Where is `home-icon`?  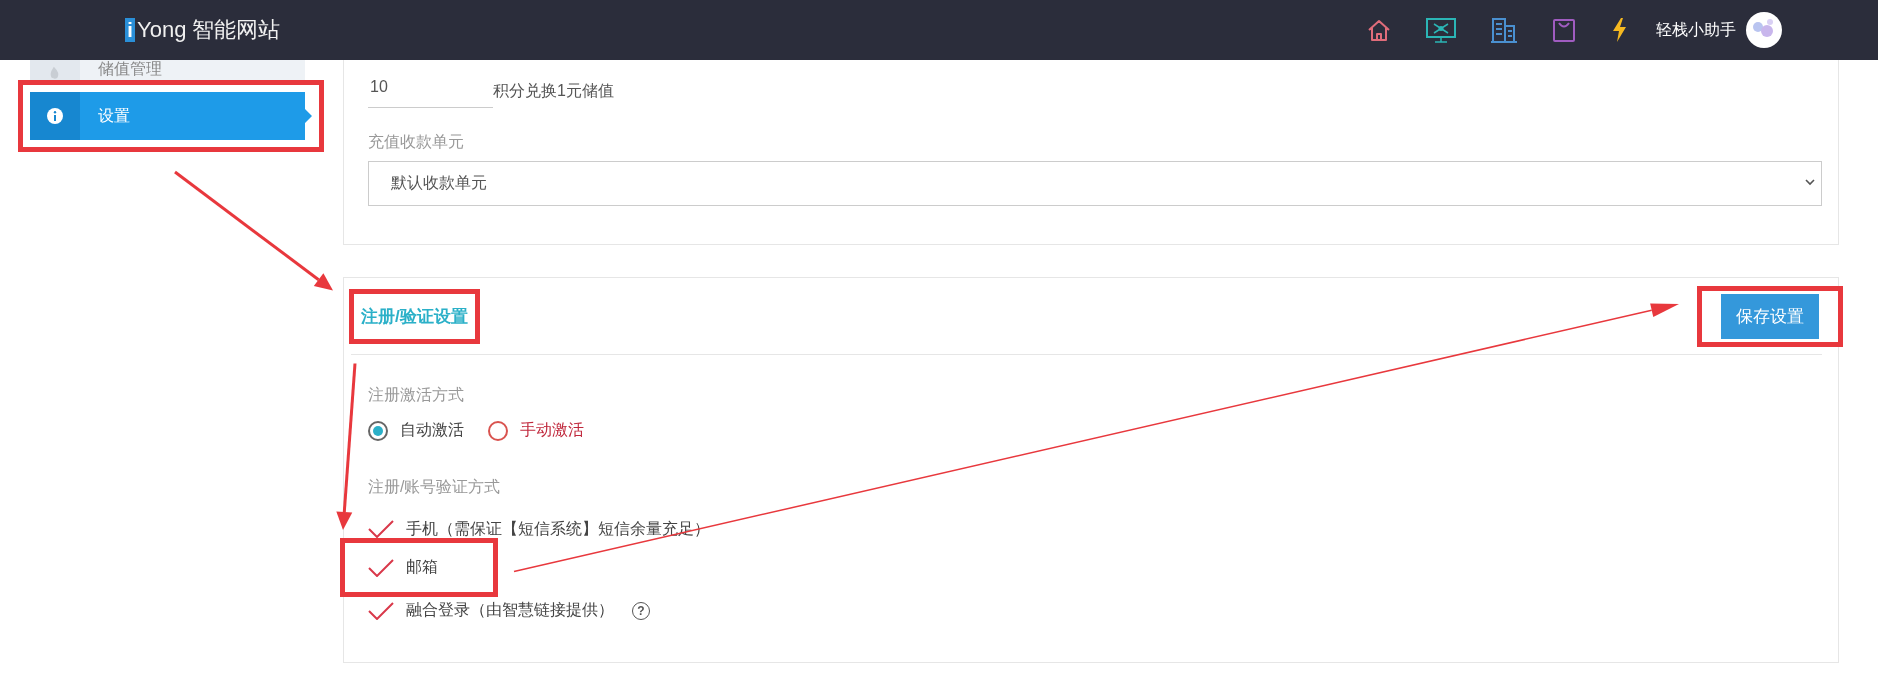
home-icon is located at coordinates (1379, 30).